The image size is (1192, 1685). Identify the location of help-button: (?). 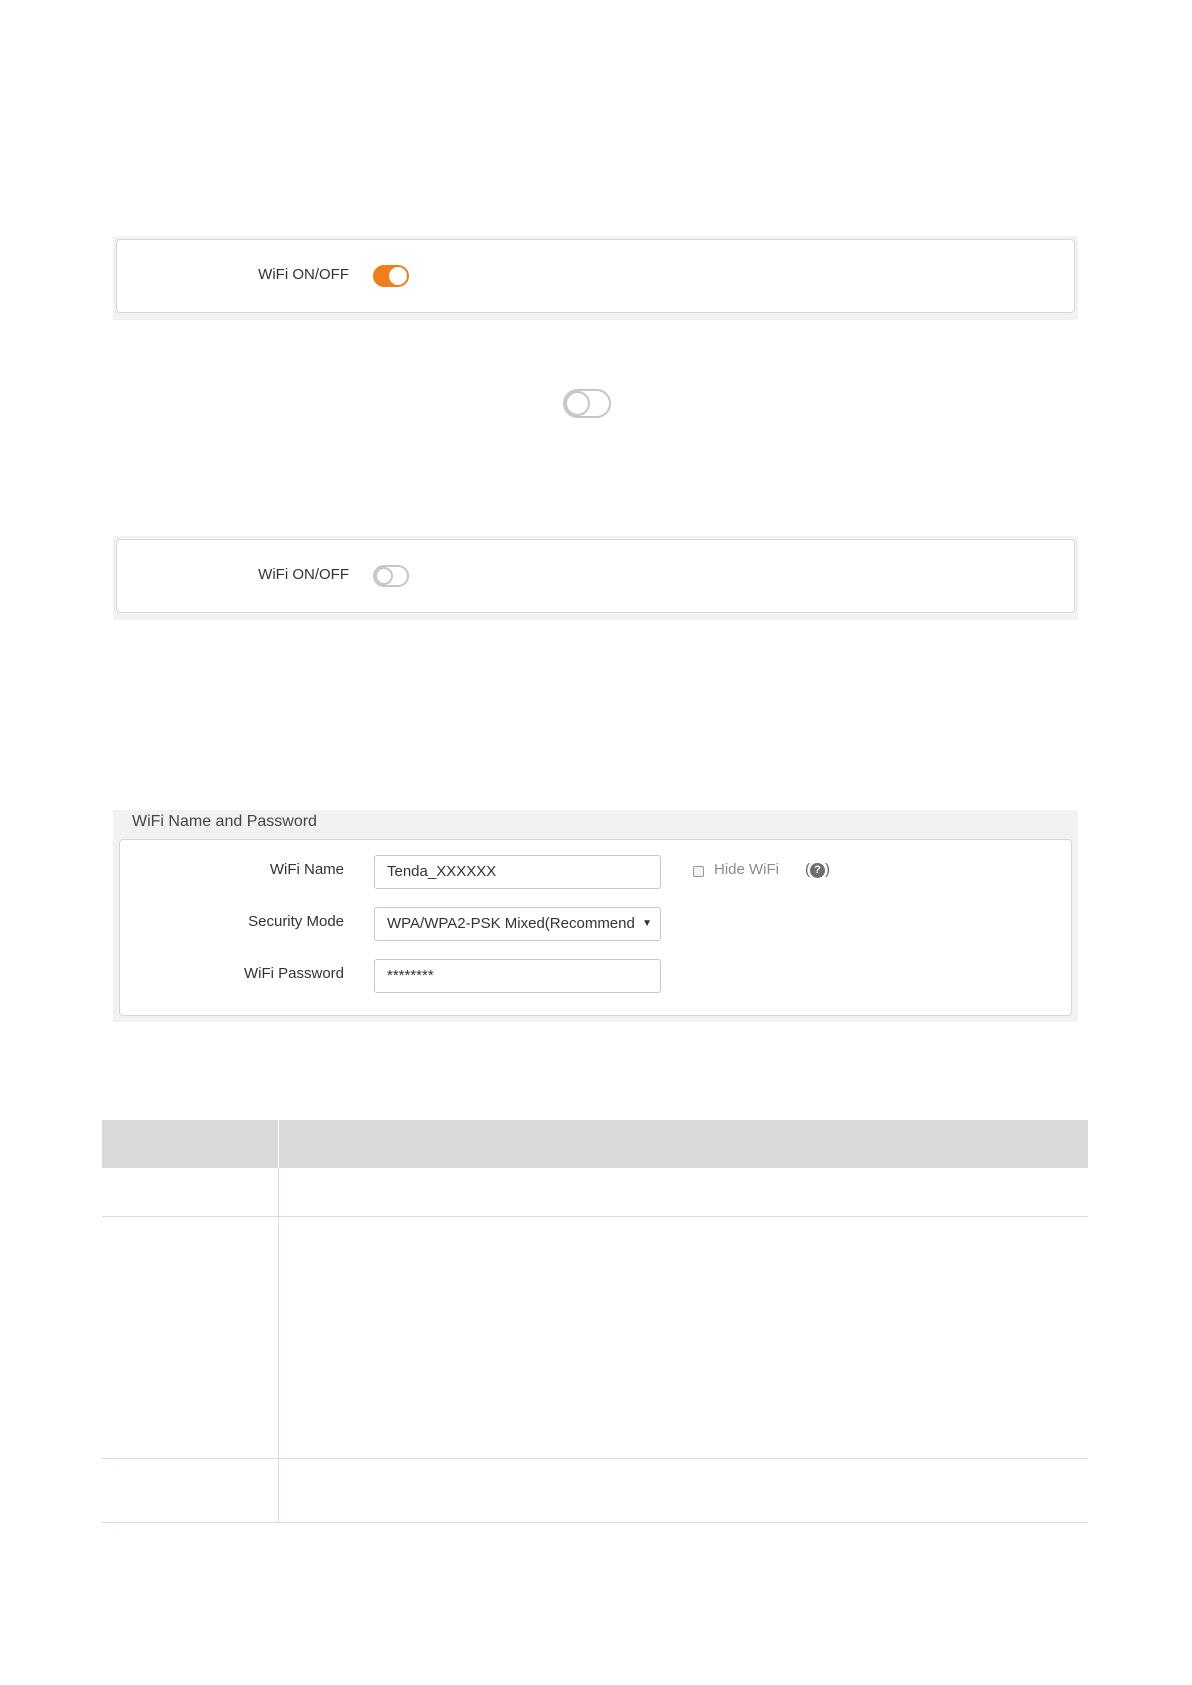
(817, 869).